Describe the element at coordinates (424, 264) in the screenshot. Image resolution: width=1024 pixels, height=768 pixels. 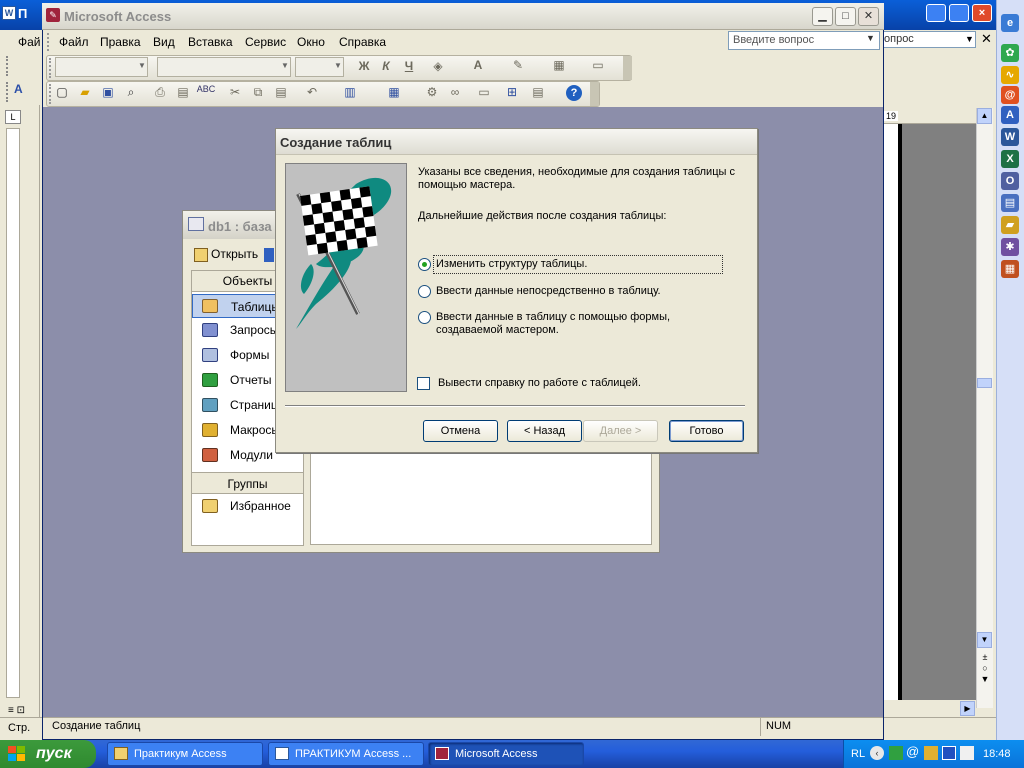
I see `radio-modify-structure` at that location.